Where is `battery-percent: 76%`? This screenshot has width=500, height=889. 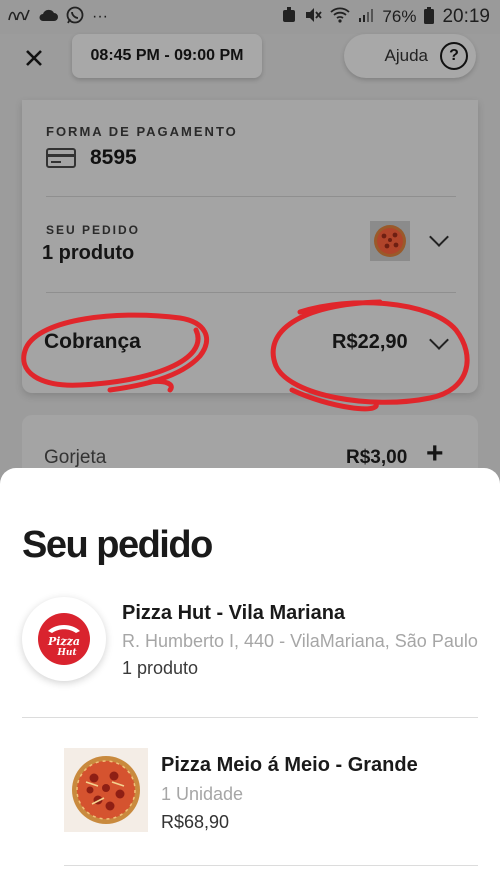 battery-percent: 76% is located at coordinates (399, 16).